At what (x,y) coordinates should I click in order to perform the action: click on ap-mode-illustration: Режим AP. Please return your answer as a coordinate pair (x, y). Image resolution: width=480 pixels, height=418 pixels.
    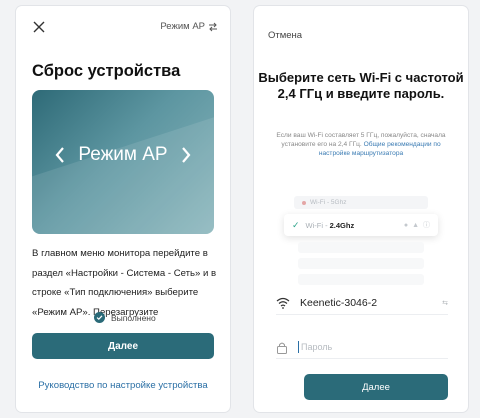
    Looking at the image, I should click on (123, 162).